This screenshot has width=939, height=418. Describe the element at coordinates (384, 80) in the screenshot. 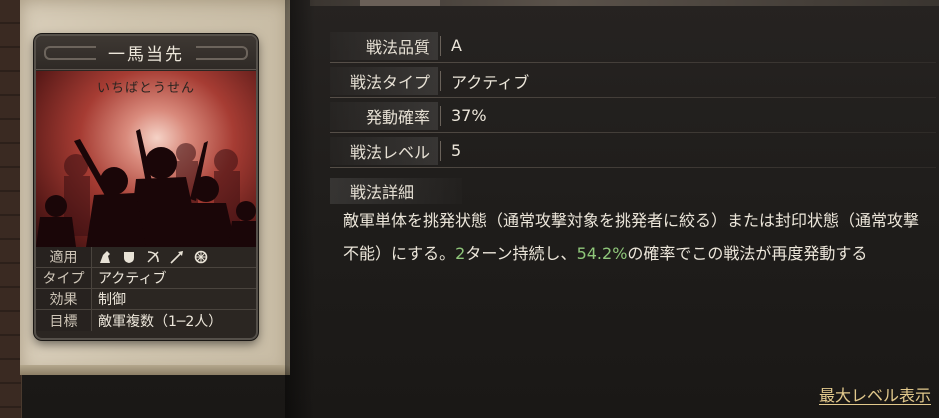

I see `detail-label: 戦法タイプ` at that location.